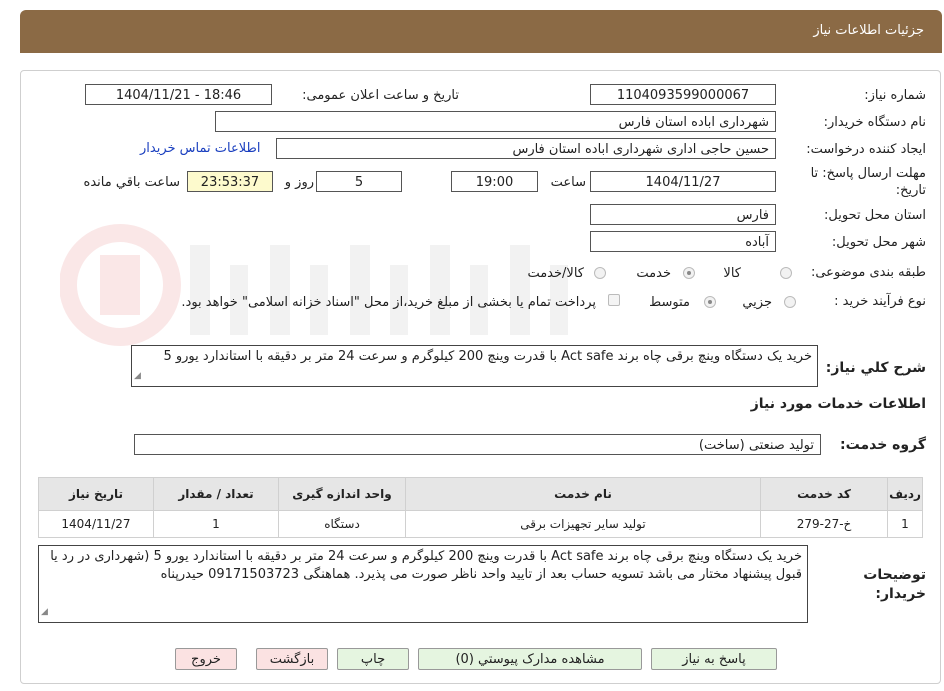  What do you see at coordinates (689, 273) in the screenshot?
I see `category-service-radio` at bounding box center [689, 273].